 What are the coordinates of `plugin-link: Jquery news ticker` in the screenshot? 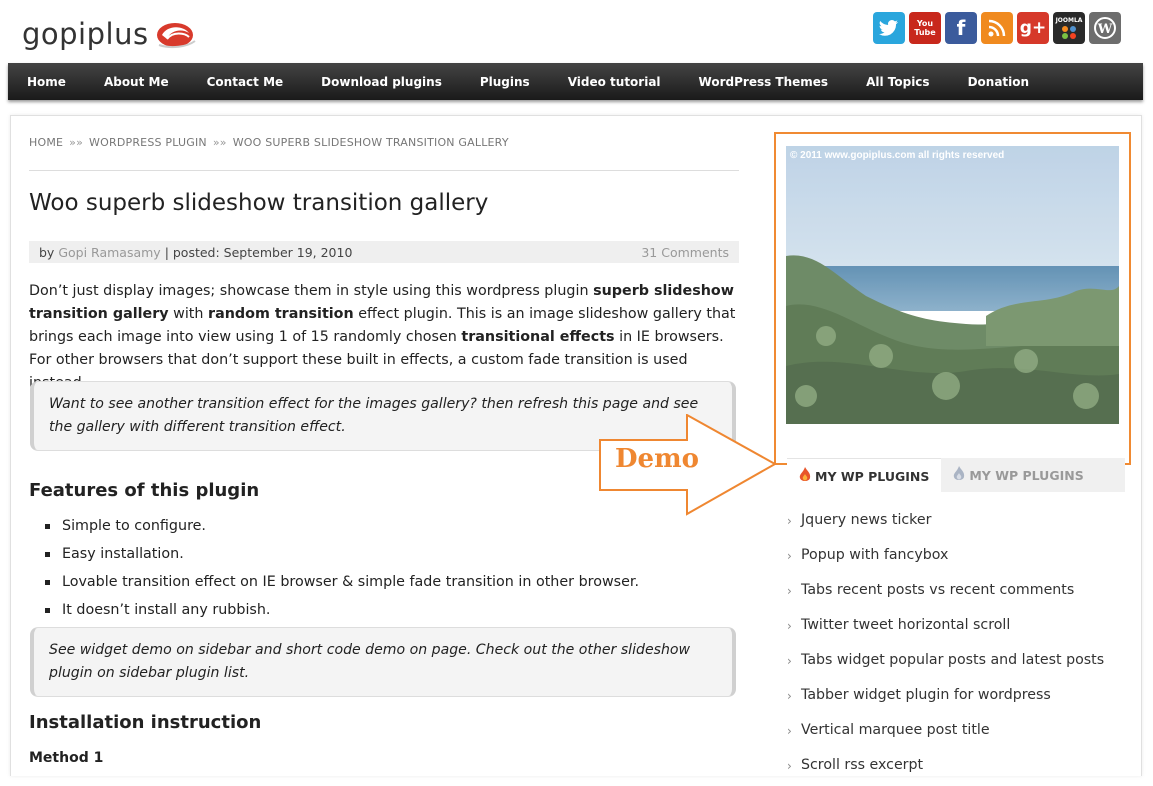 It's located at (945, 523).